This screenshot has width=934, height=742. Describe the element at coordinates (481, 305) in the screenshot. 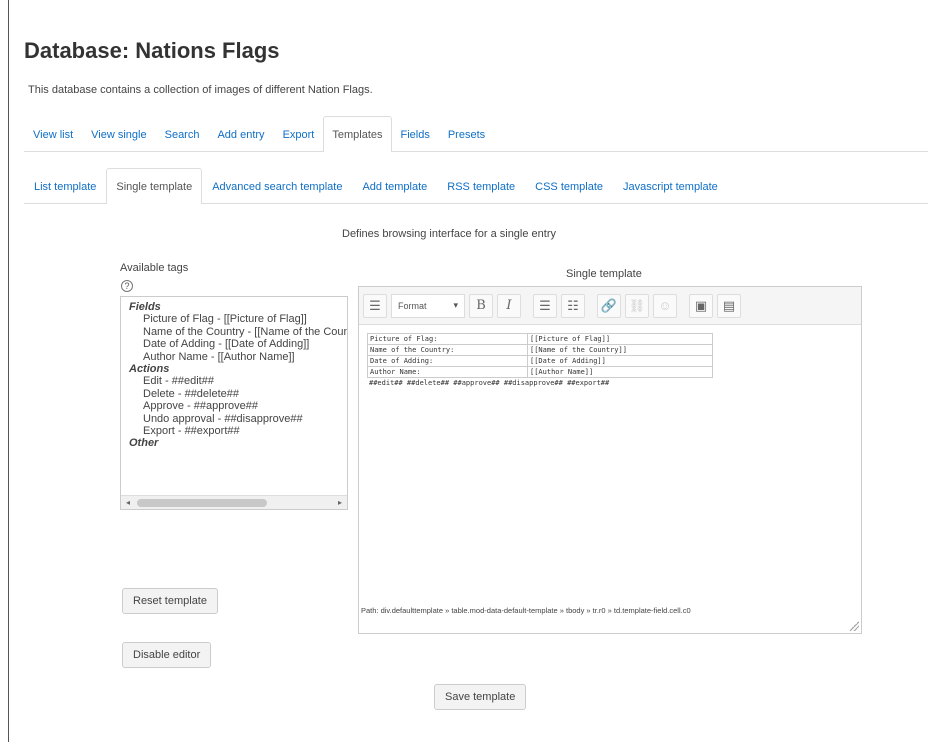

I see `bold-button: B` at that location.